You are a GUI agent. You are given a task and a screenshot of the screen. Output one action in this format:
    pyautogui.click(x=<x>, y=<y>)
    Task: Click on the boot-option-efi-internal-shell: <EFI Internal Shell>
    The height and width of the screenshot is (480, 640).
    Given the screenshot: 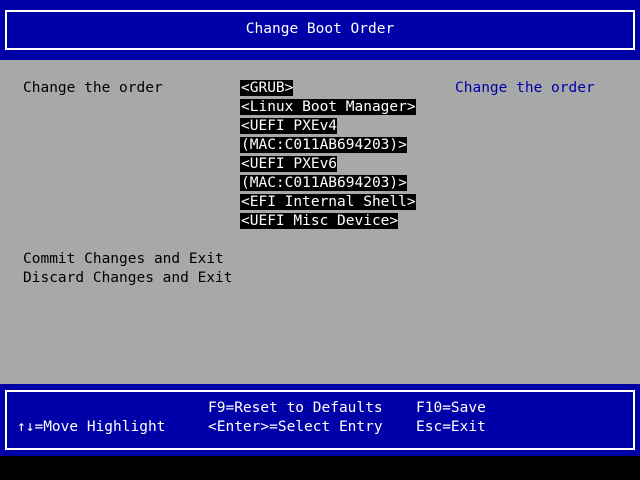 What is the action you would take?
    pyautogui.click(x=328, y=202)
    